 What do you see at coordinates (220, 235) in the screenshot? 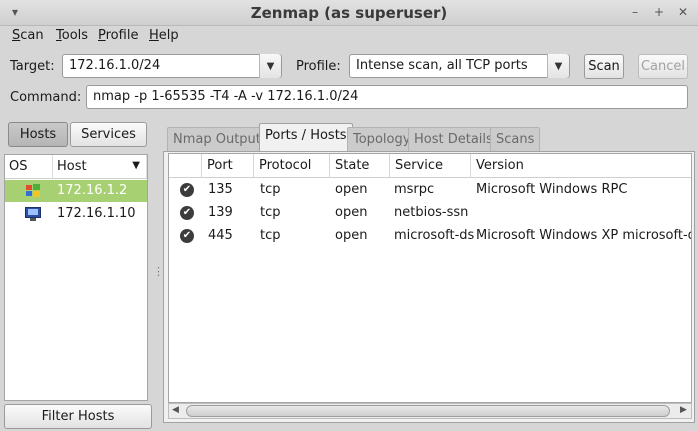
I see `port-cell: 445` at bounding box center [220, 235].